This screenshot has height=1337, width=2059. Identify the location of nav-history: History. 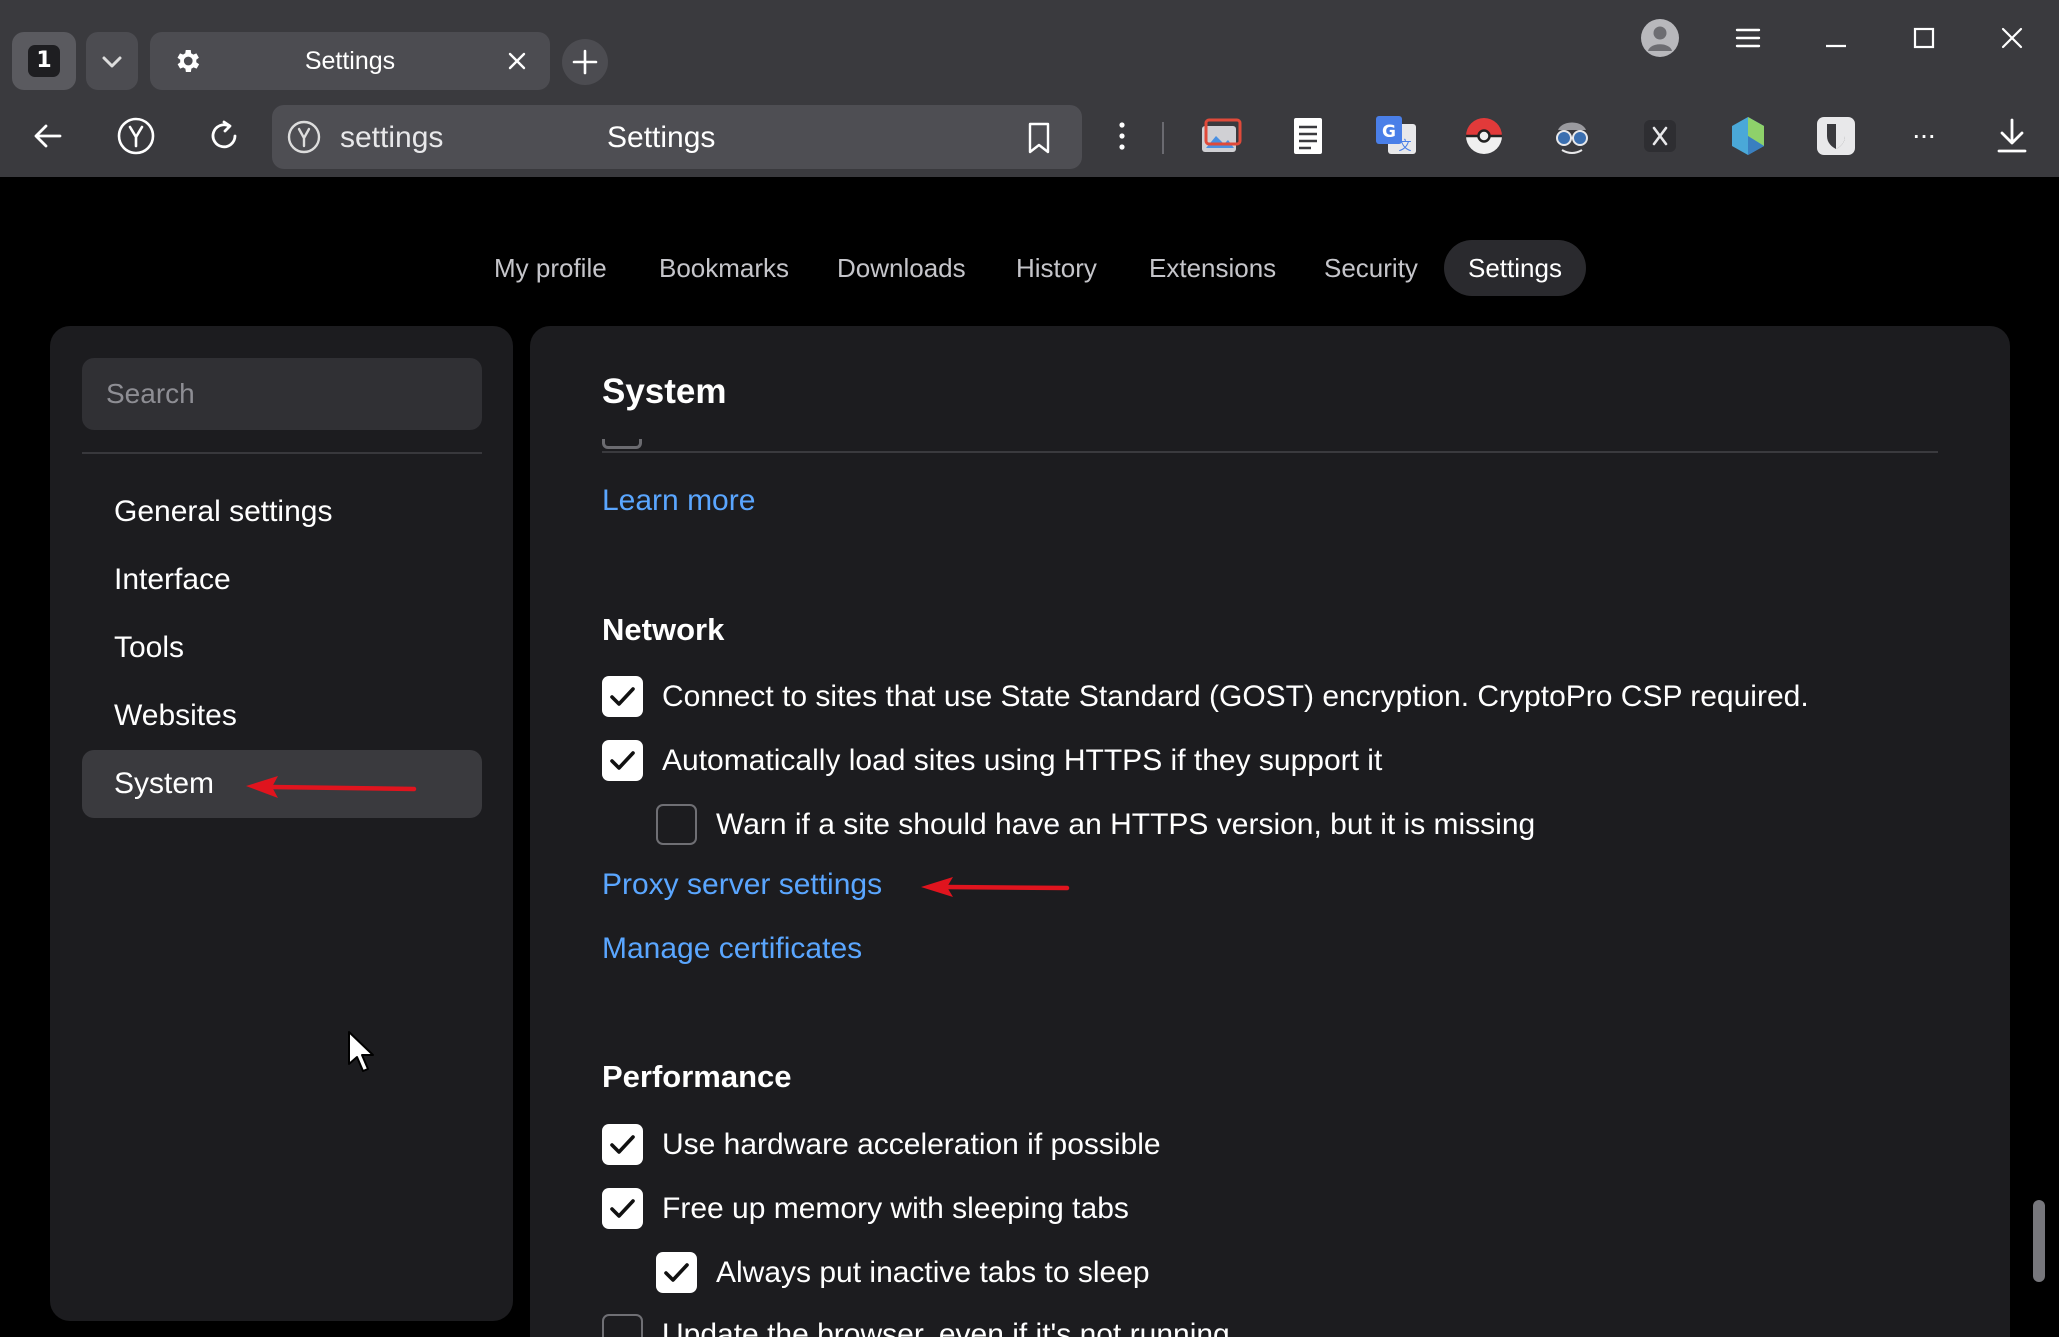
(1056, 268).